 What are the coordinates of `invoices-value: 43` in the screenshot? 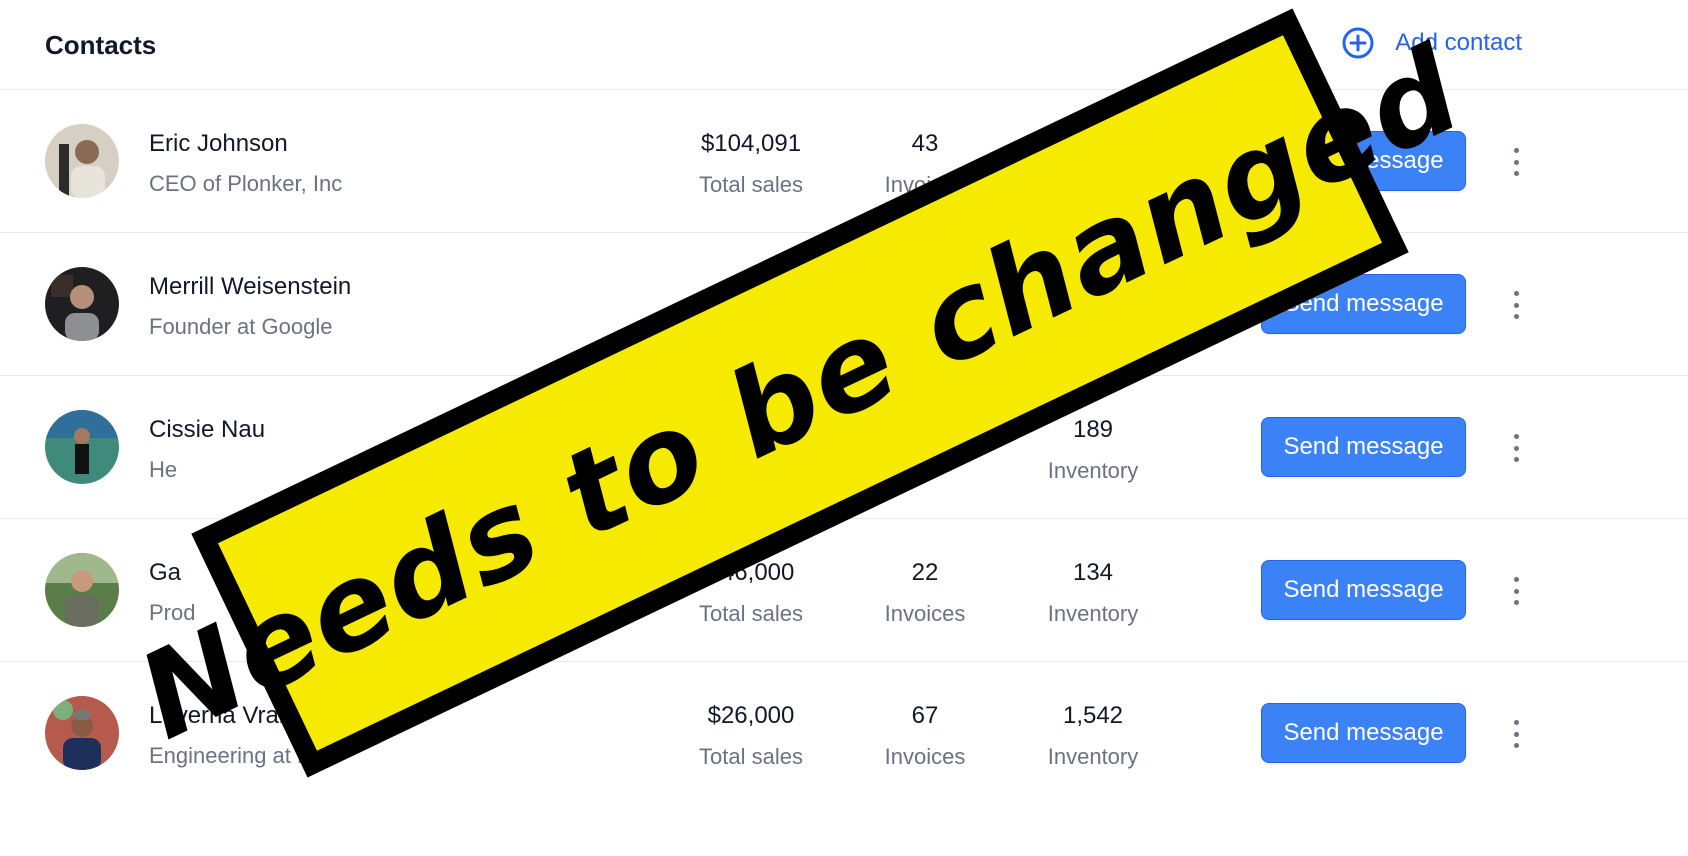 It's located at (925, 143).